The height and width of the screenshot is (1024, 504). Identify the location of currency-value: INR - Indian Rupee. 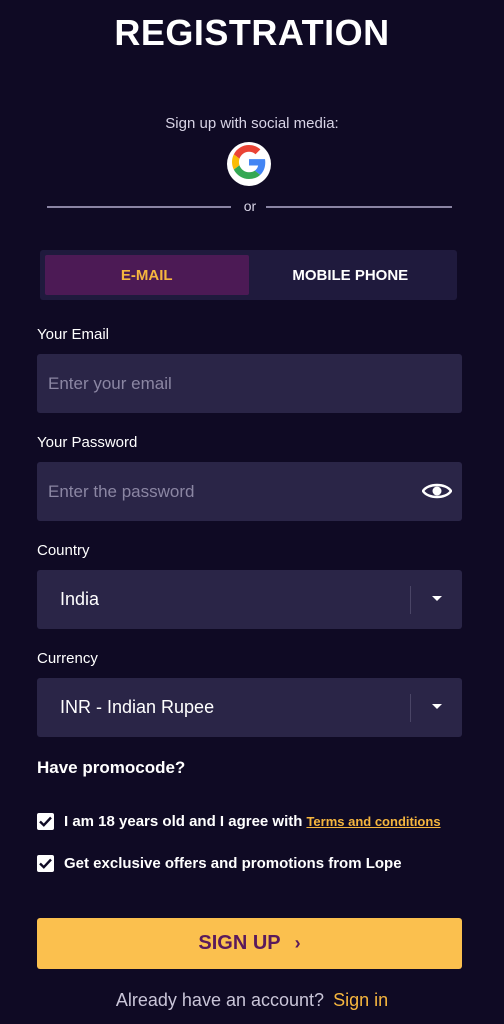
(137, 707).